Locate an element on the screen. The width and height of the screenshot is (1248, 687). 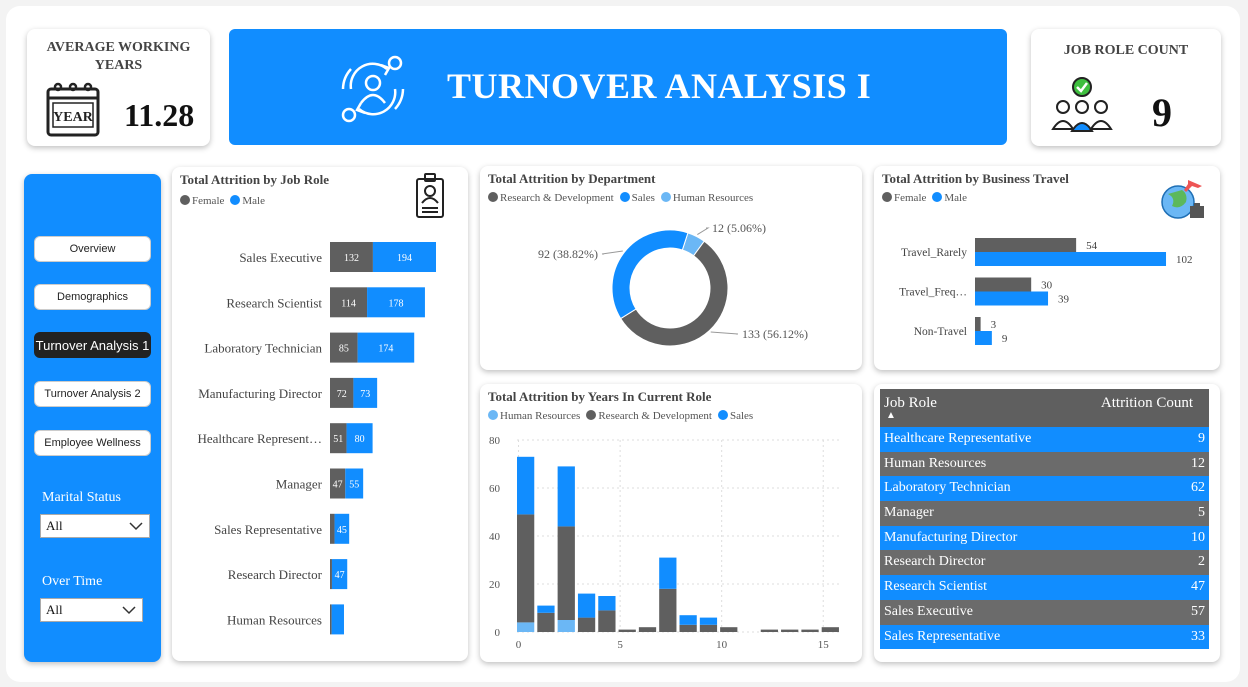
x-tick-label: 5 is located at coordinates (620, 645).